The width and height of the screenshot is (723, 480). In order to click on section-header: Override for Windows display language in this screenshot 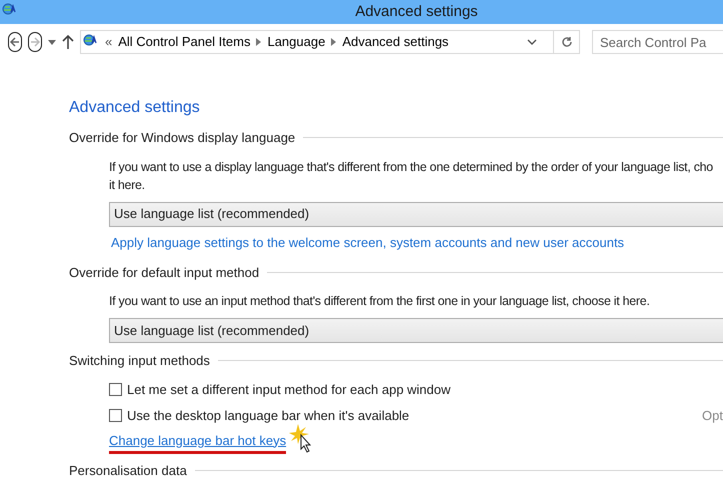, I will do `click(182, 138)`.